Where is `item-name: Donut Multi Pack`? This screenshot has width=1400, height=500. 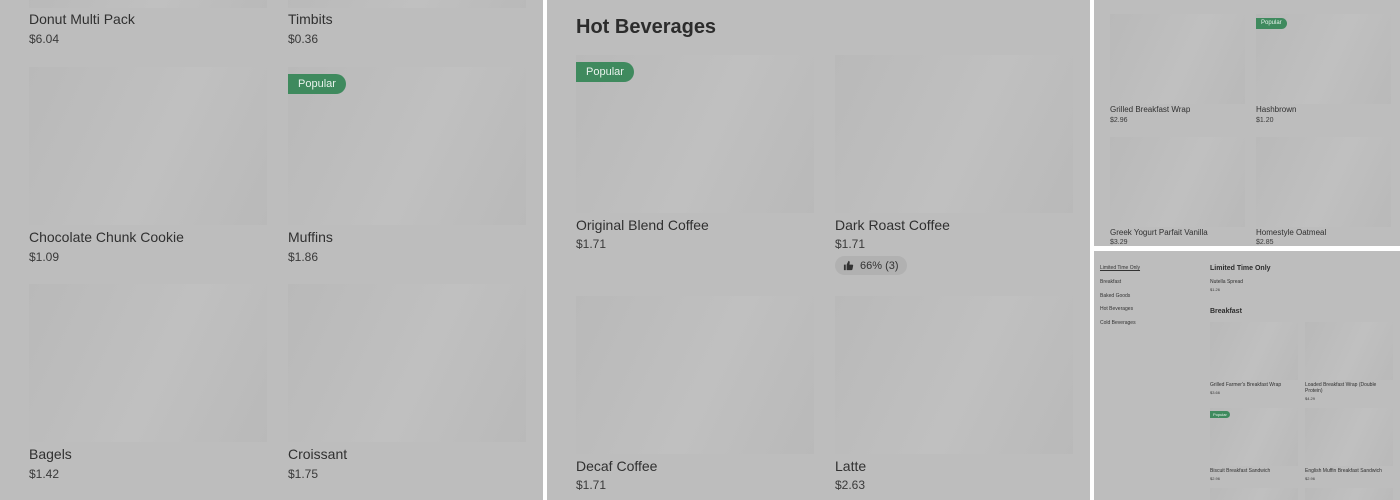
item-name: Donut Multi Pack is located at coordinates (82, 19).